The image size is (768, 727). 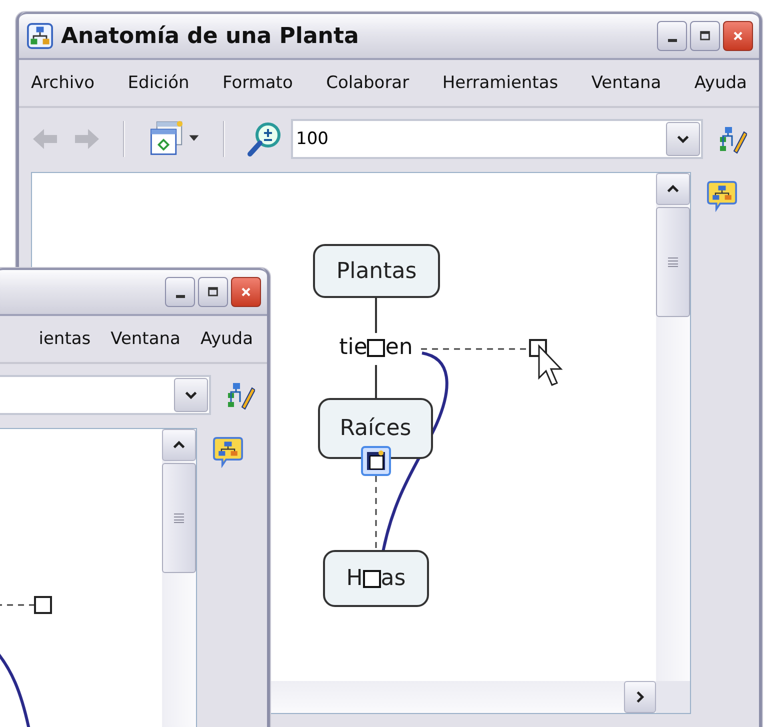 What do you see at coordinates (640, 697) in the screenshot?
I see `scroll-right-button` at bounding box center [640, 697].